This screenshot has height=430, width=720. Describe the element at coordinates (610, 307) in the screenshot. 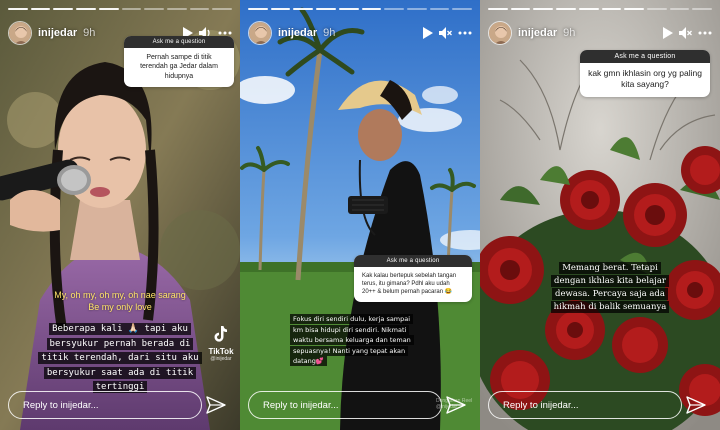

I see `caption-line: hikmah di balik semuanya` at that location.